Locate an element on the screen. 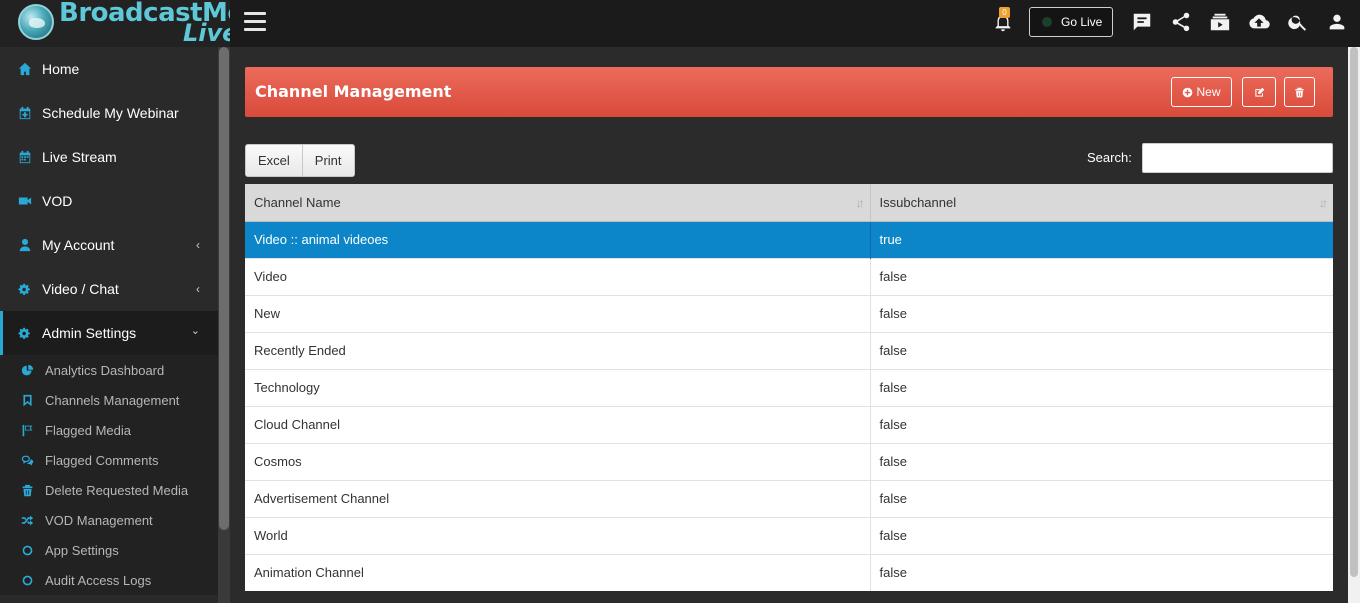 Image resolution: width=1360 pixels, height=603 pixels. sidebar-item-admin-settings: Admin Settings ⌄ is located at coordinates (109, 333).